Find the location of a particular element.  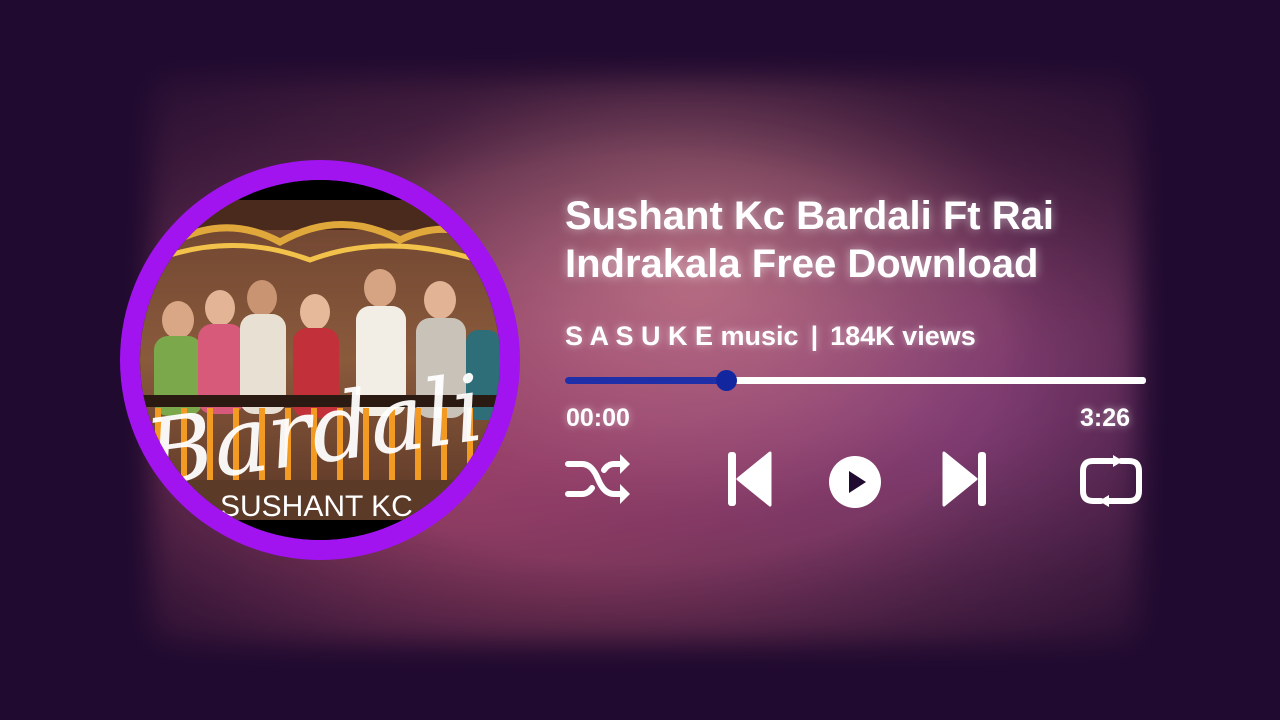

next-button is located at coordinates (964, 479).